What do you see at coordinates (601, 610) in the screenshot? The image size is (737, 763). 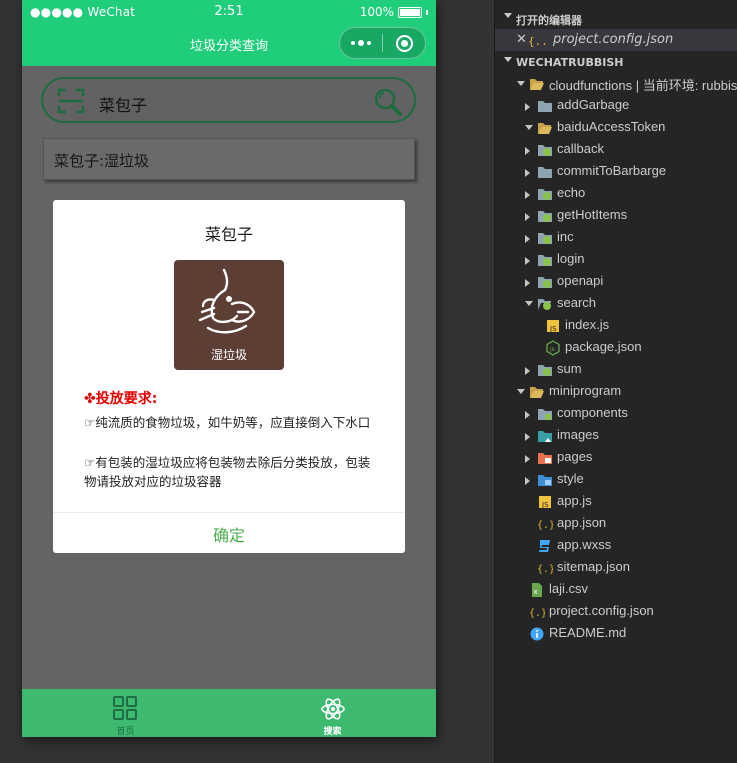 I see `tree-item-label: project.config.json` at bounding box center [601, 610].